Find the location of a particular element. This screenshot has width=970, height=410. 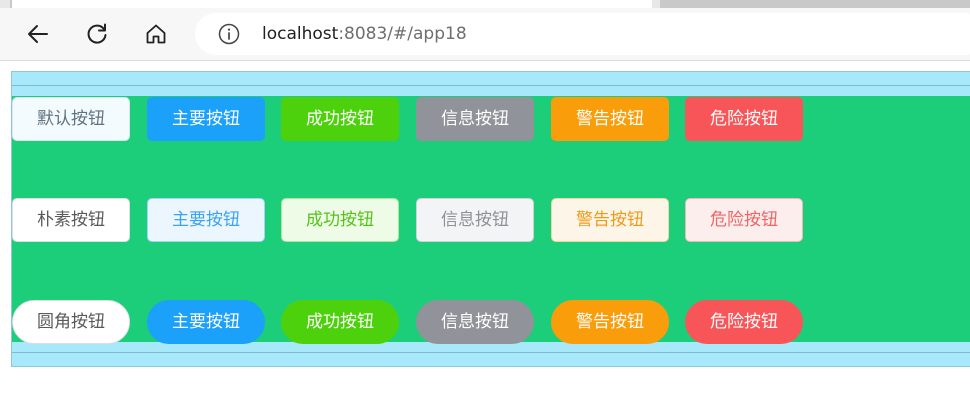

info-button: 信息按钮 is located at coordinates (475, 119).